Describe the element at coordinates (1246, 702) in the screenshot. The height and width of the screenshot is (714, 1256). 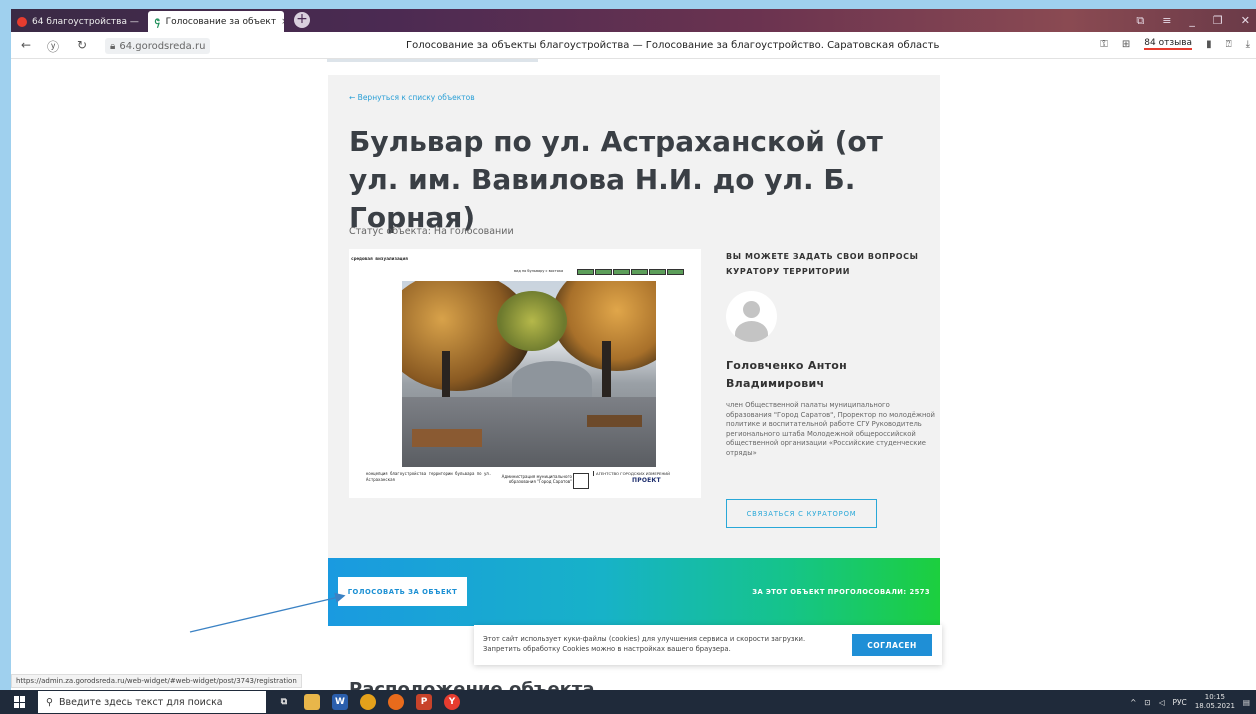
I see `notifications-icon: ▤` at that location.